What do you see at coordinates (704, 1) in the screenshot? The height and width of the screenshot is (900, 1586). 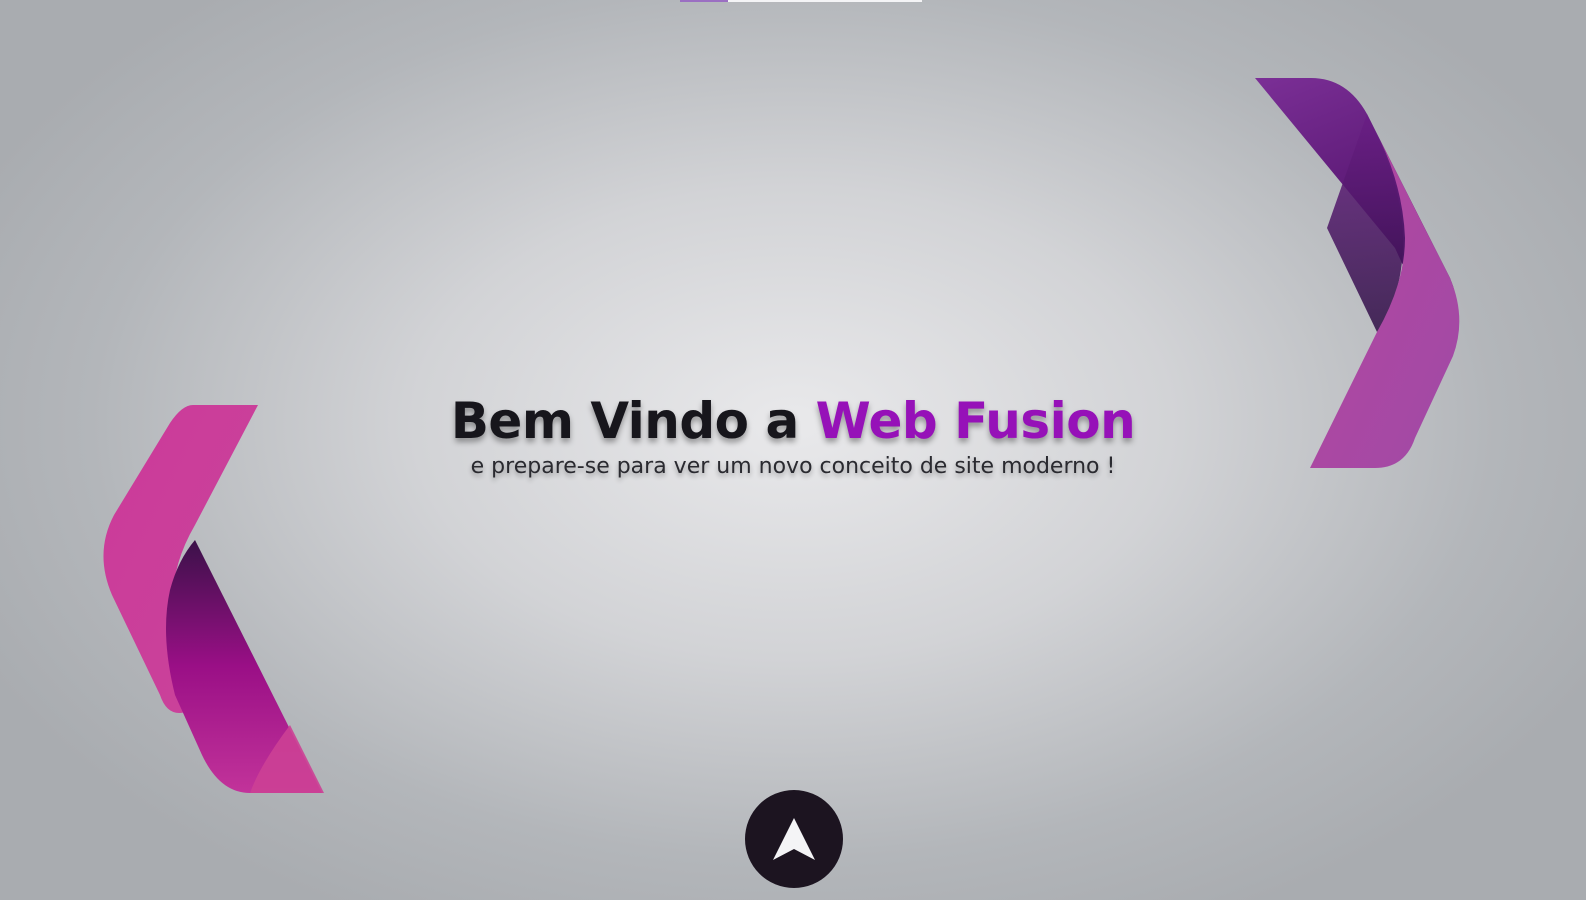 I see `slide-indicator-active` at bounding box center [704, 1].